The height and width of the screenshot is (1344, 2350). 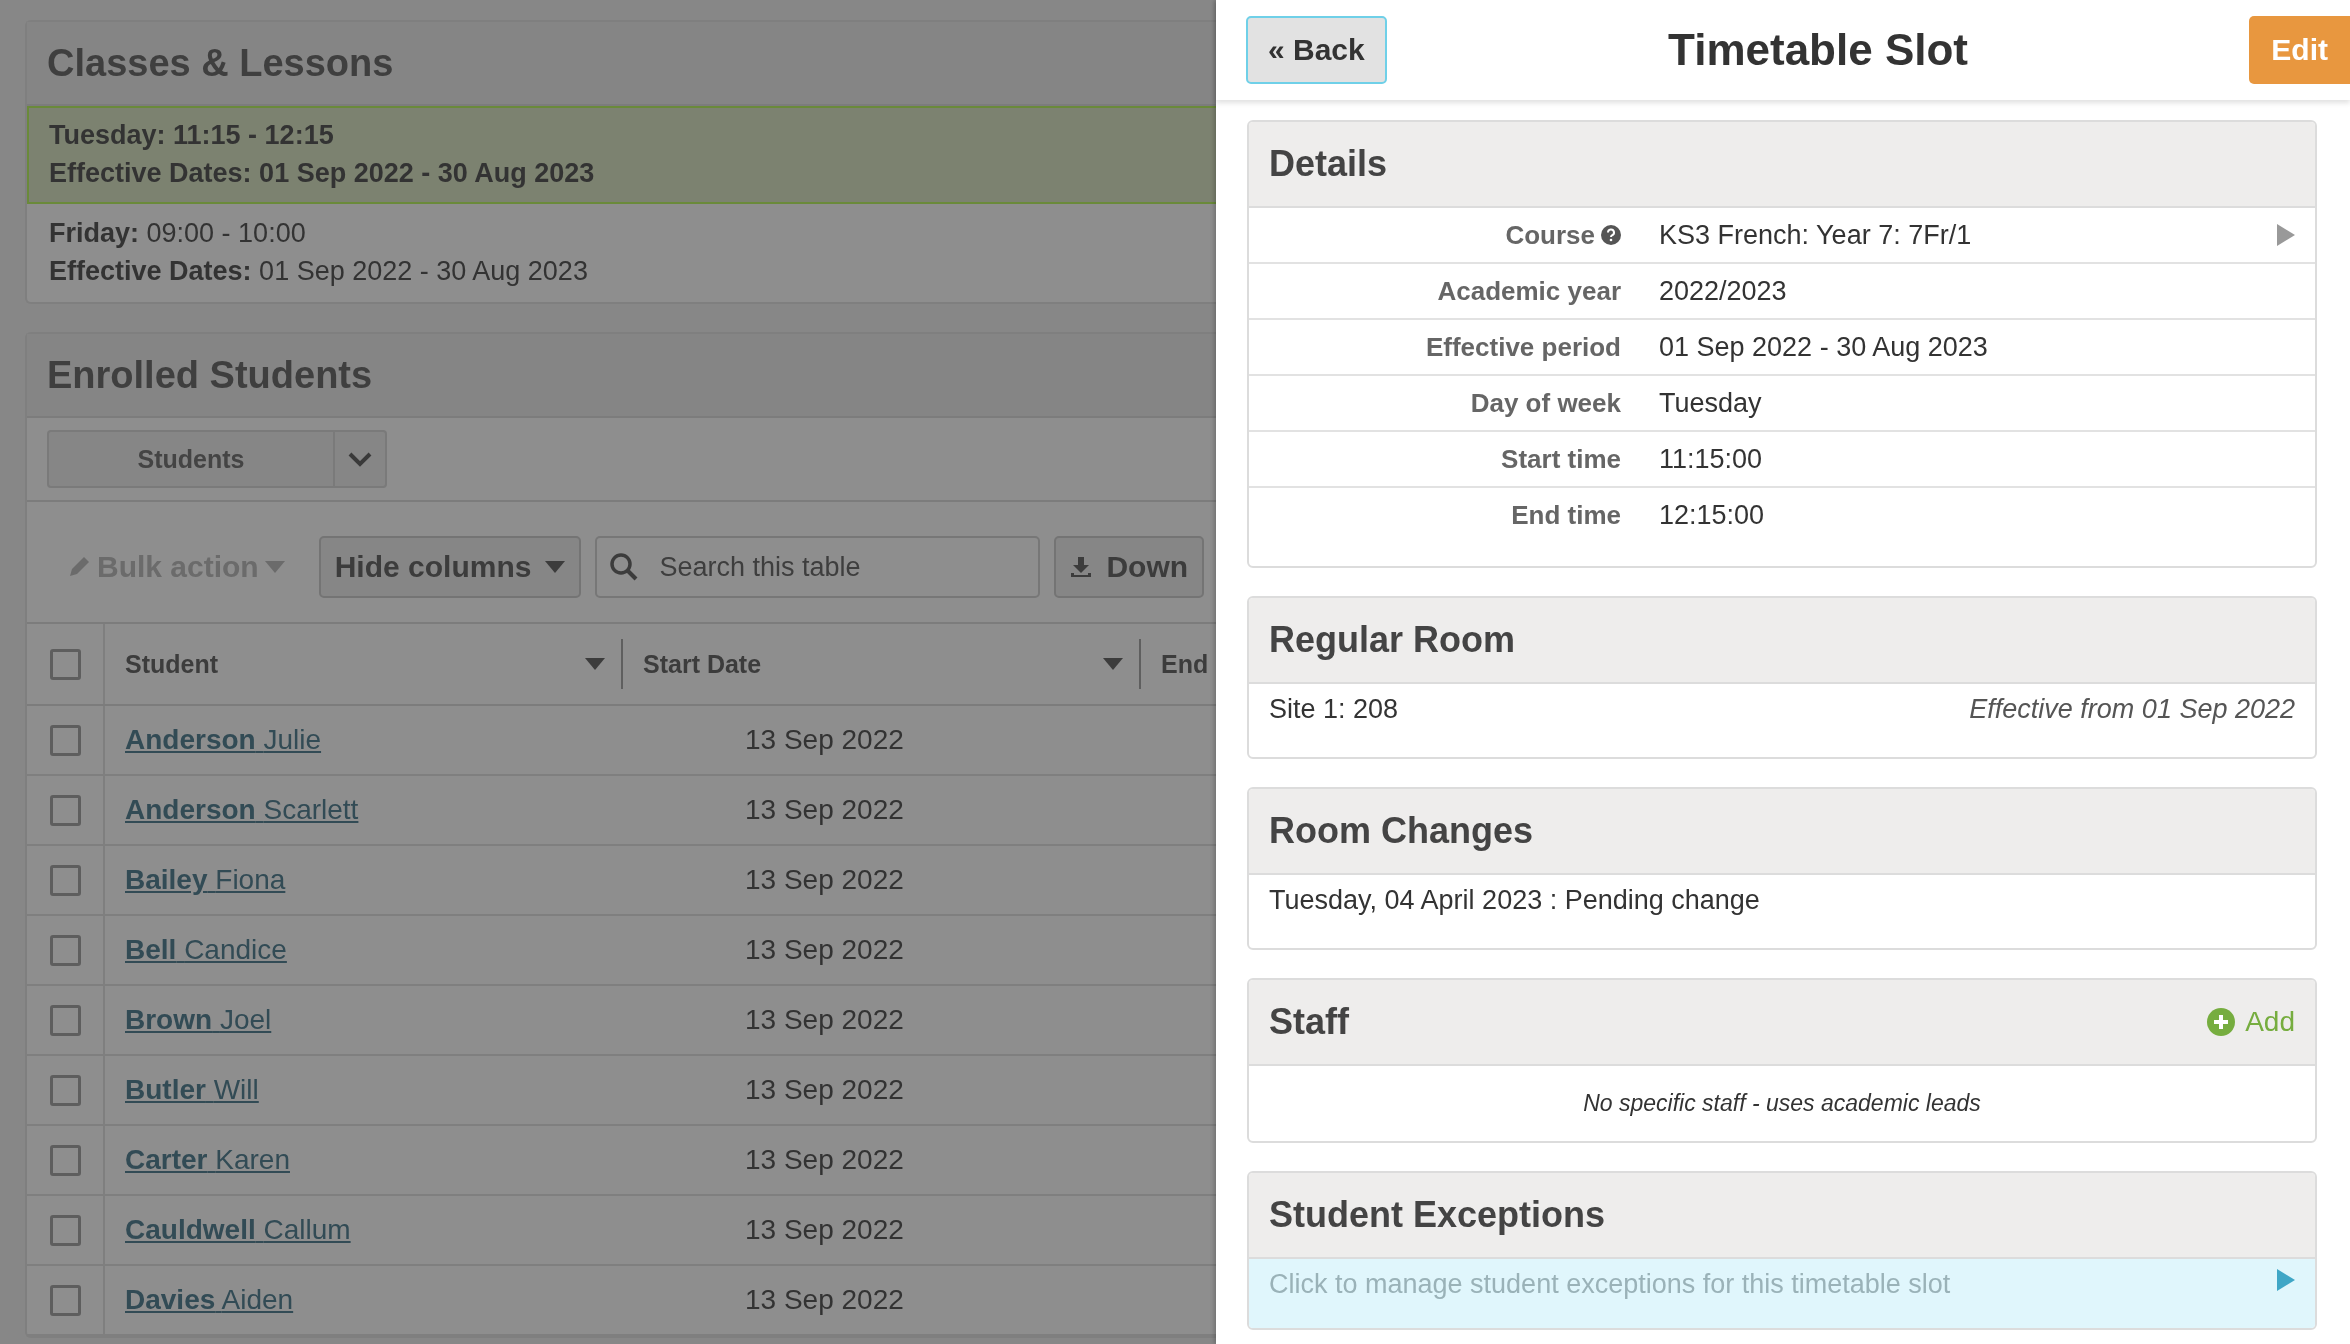 I want to click on card-title: Details, so click(x=1328, y=164).